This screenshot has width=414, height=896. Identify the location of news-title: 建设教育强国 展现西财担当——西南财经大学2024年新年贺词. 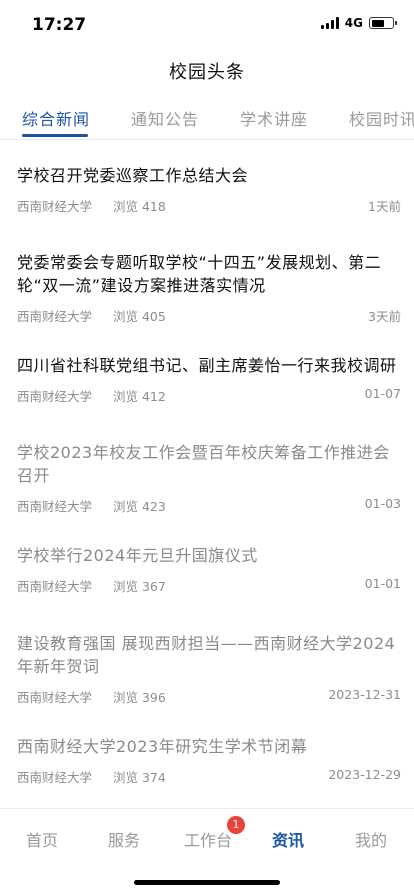
(206, 655).